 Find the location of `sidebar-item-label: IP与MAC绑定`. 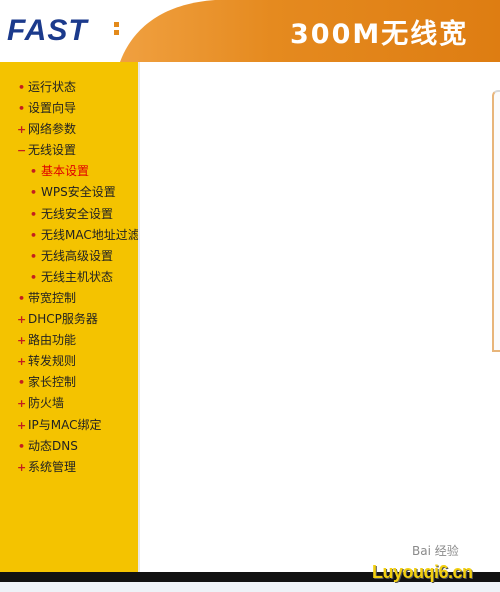

sidebar-item-label: IP与MAC绑定 is located at coordinates (65, 424).